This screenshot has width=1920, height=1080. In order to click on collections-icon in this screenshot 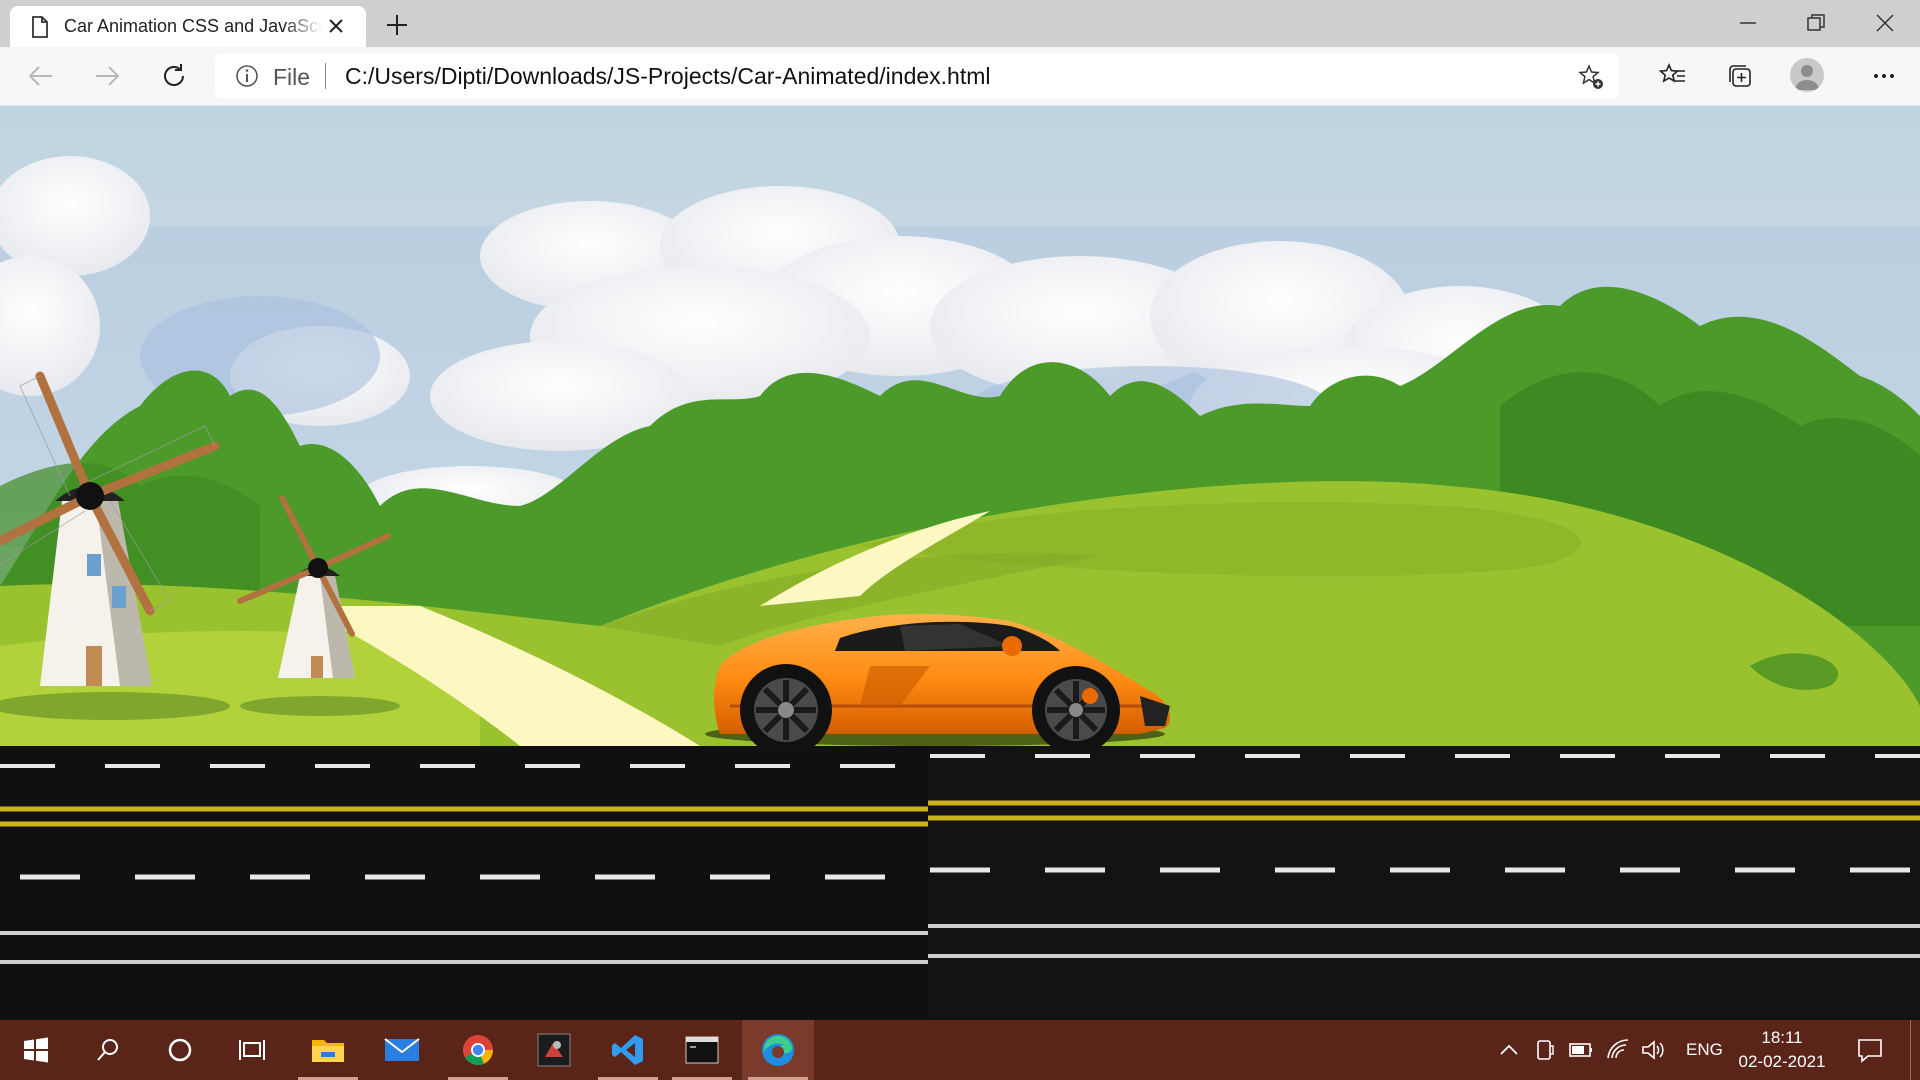, I will do `click(1740, 76)`.